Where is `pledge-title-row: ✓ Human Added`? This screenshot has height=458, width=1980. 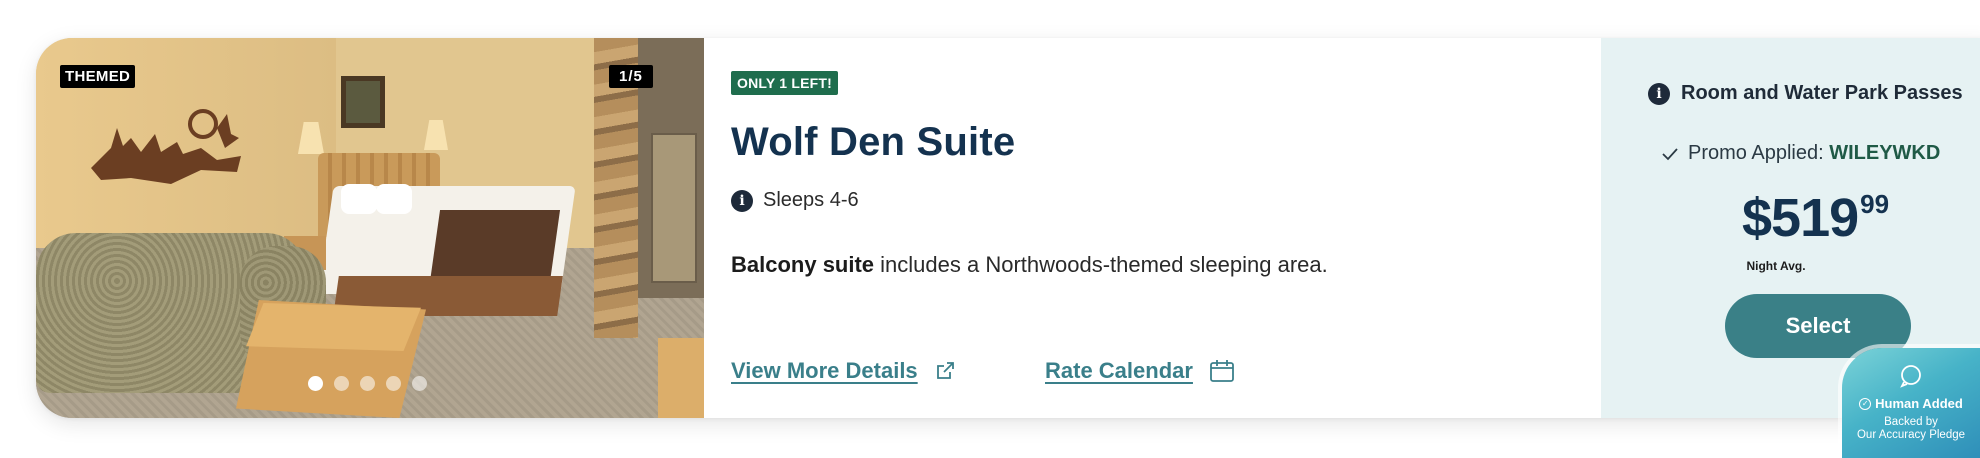
pledge-title-row: ✓ Human Added is located at coordinates (1911, 403).